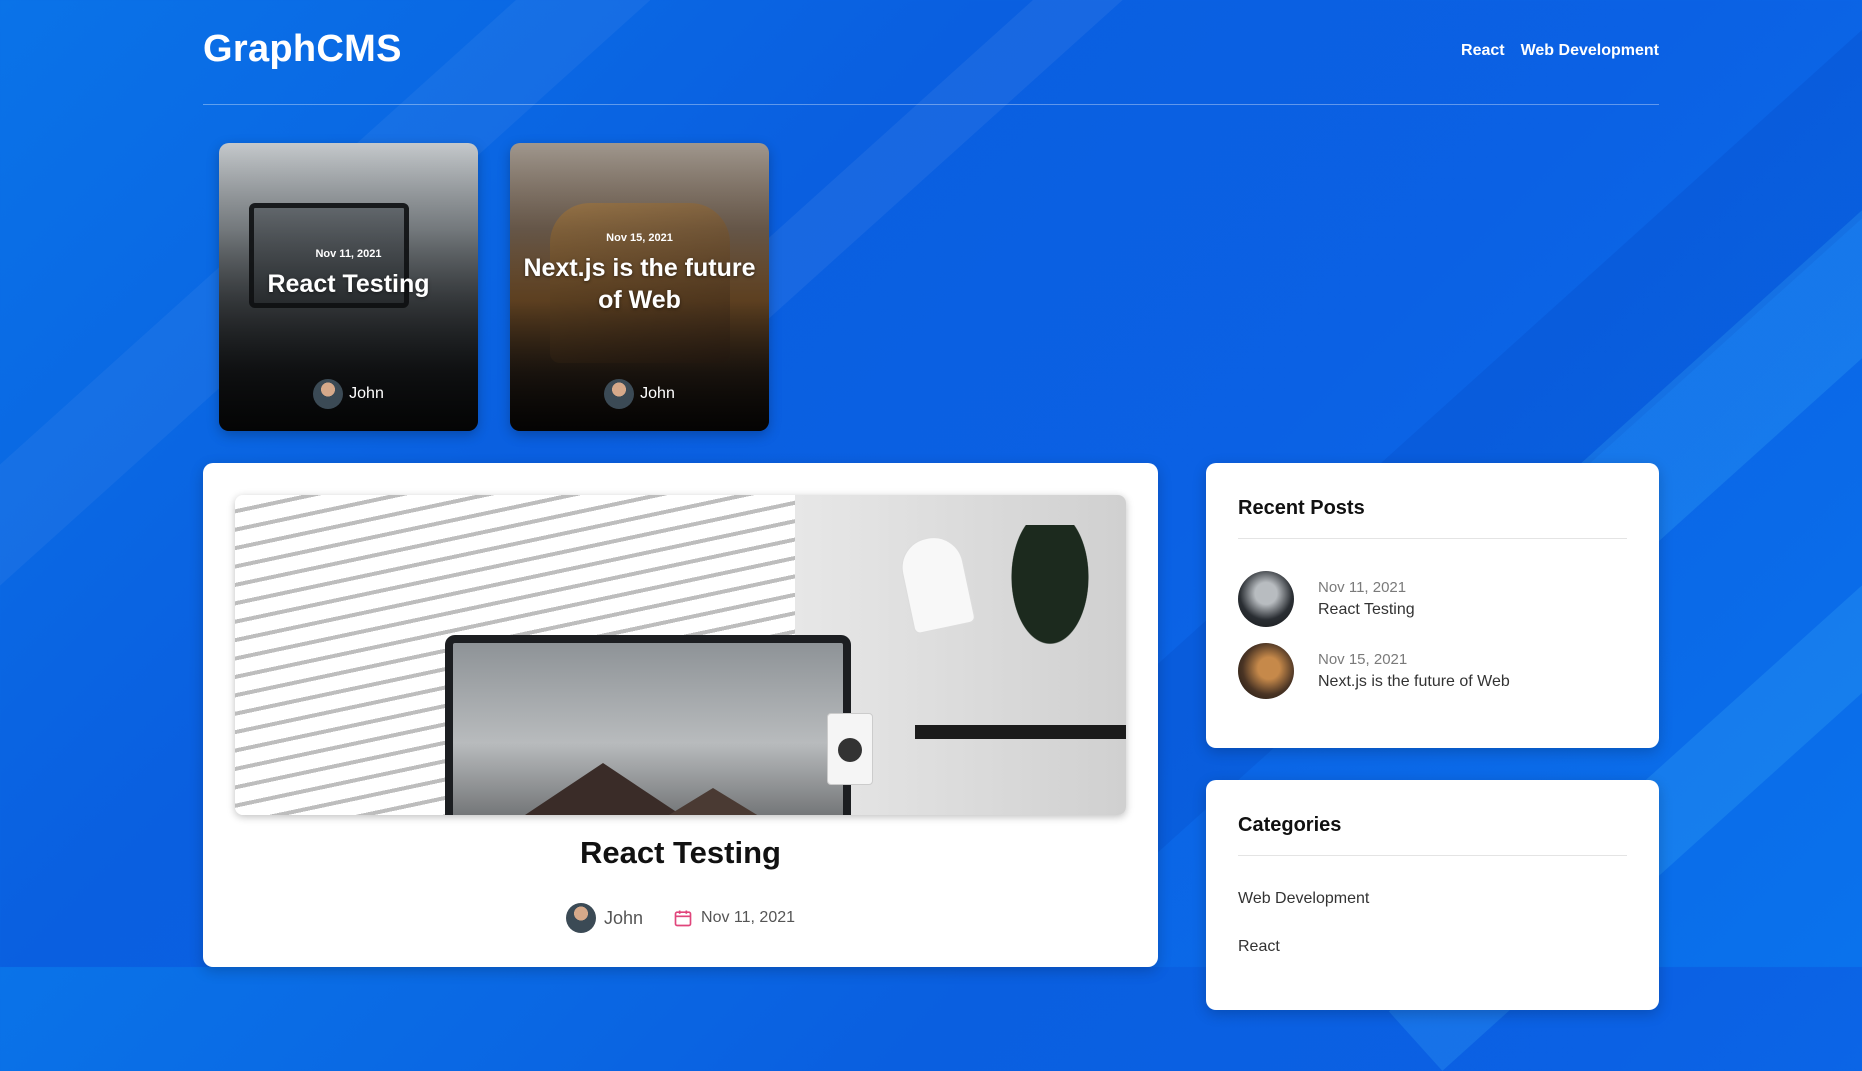 This screenshot has width=1862, height=1071. What do you see at coordinates (1303, 899) in the screenshot?
I see `category-link-web-development: Web Development` at bounding box center [1303, 899].